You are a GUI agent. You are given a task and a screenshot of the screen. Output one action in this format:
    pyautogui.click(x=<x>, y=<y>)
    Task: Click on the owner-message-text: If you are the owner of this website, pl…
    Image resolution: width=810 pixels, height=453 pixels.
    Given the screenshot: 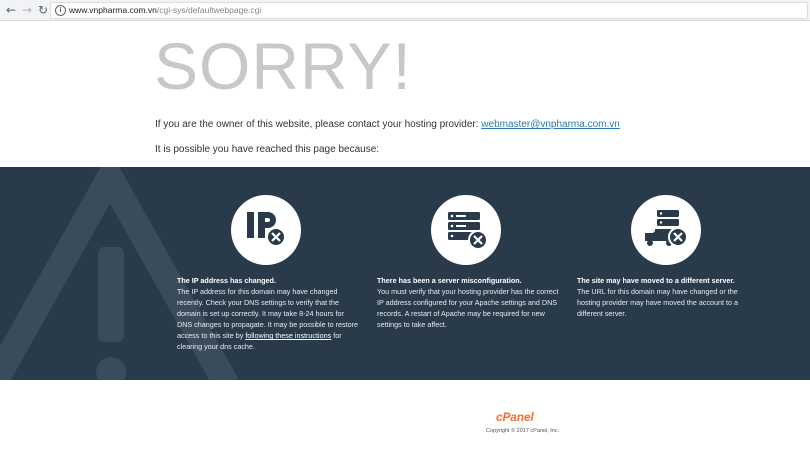 What is the action you would take?
    pyautogui.click(x=318, y=124)
    